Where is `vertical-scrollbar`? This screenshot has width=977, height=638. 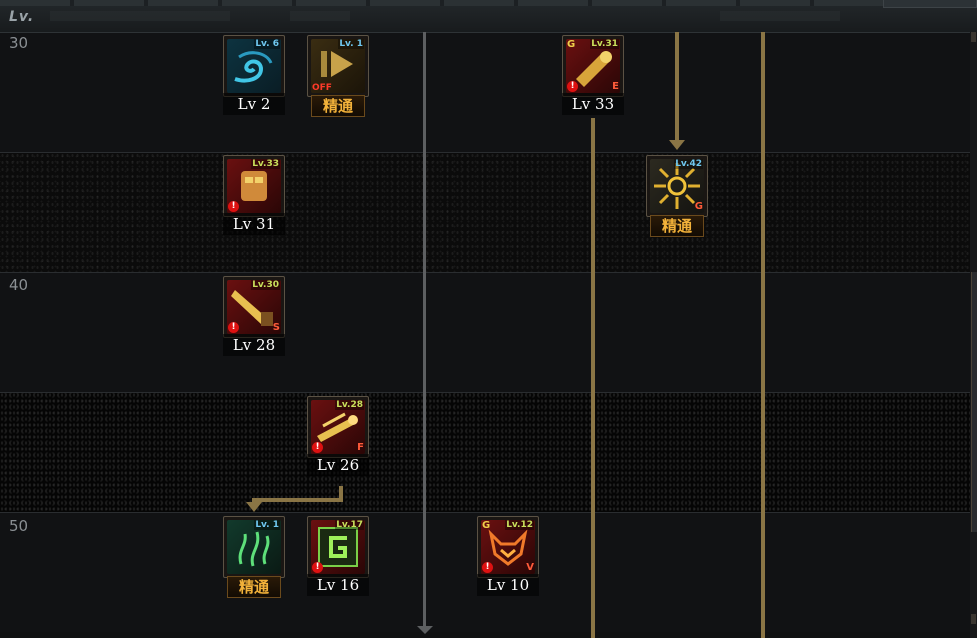
vertical-scrollbar is located at coordinates (973, 335).